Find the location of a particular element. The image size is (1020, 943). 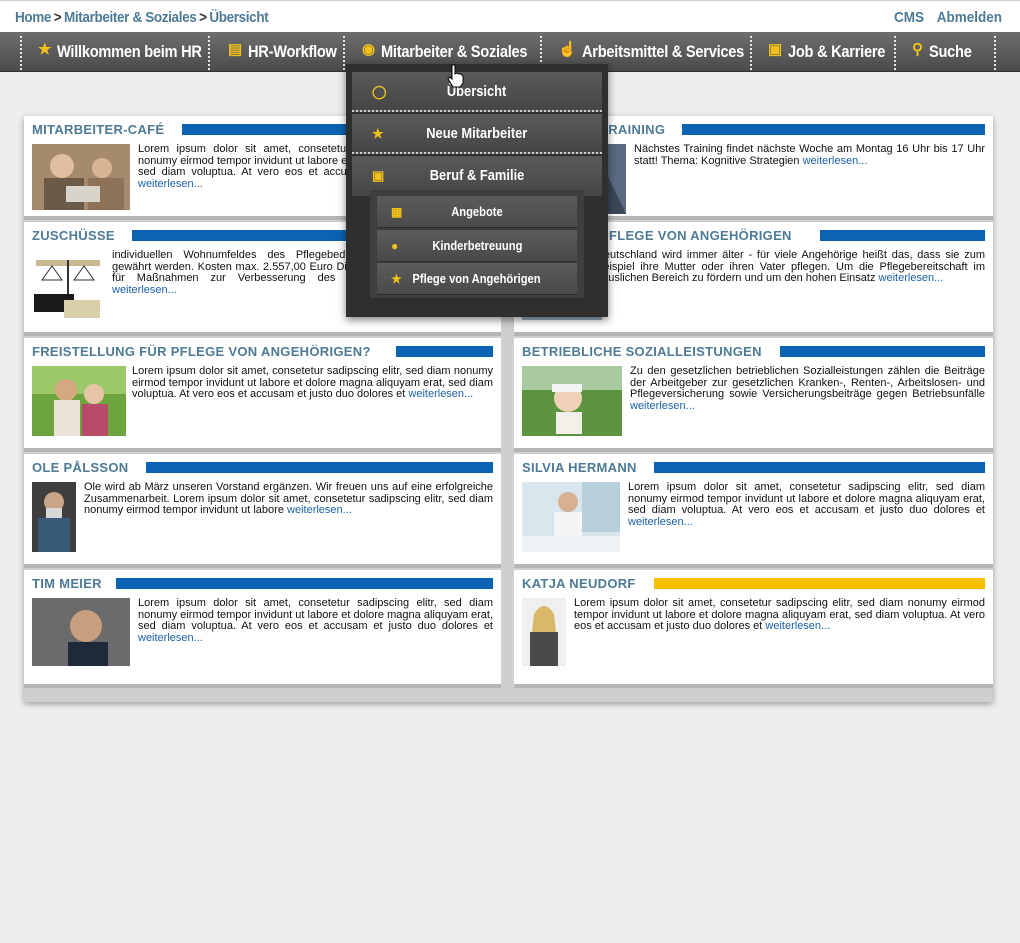

dropdown-label: Neue Mitarbeiter is located at coordinates (477, 133).